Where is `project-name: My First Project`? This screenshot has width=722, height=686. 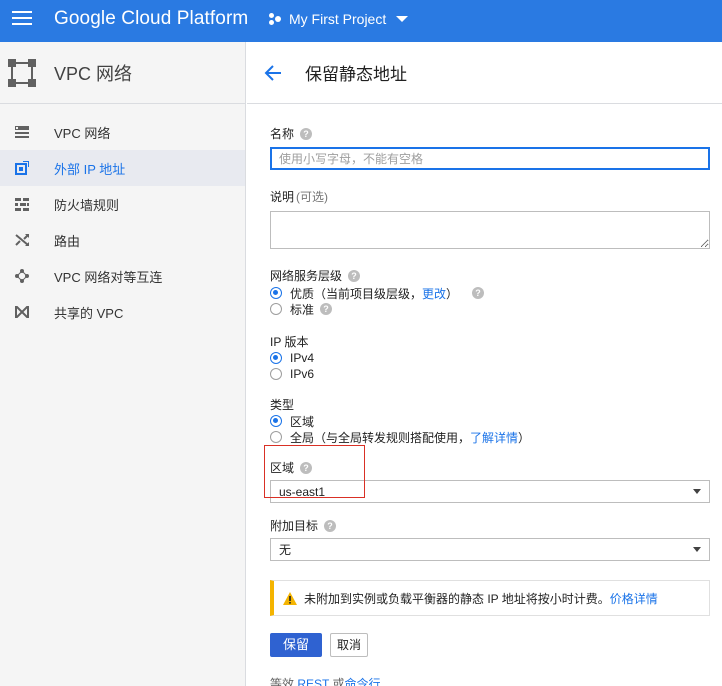 project-name: My First Project is located at coordinates (338, 19).